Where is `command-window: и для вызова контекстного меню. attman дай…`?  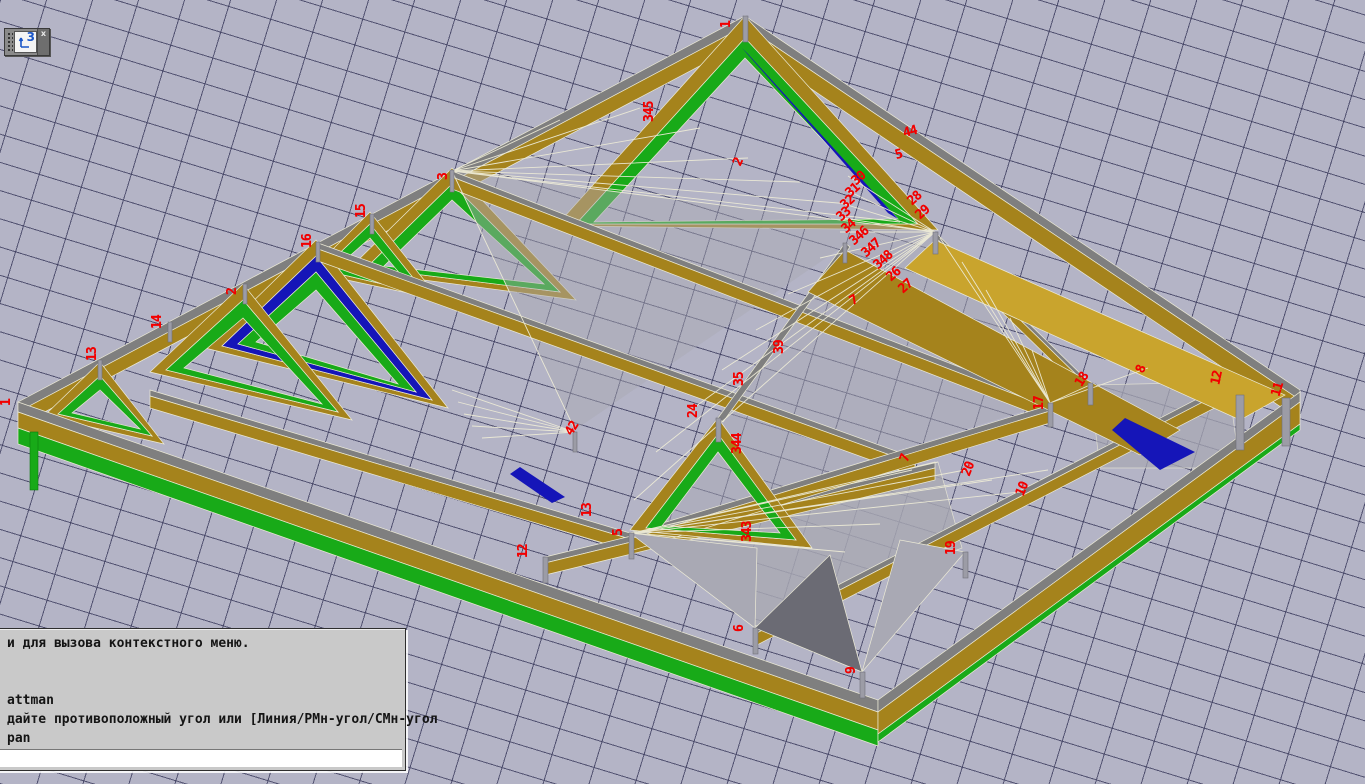
command-window: и для вызова контекстного меню. attman дай… is located at coordinates (219, 699).